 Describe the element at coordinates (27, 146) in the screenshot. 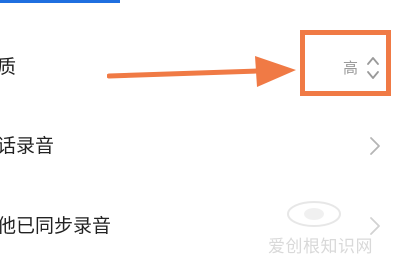

I see `settings-row-label: 话录音` at that location.